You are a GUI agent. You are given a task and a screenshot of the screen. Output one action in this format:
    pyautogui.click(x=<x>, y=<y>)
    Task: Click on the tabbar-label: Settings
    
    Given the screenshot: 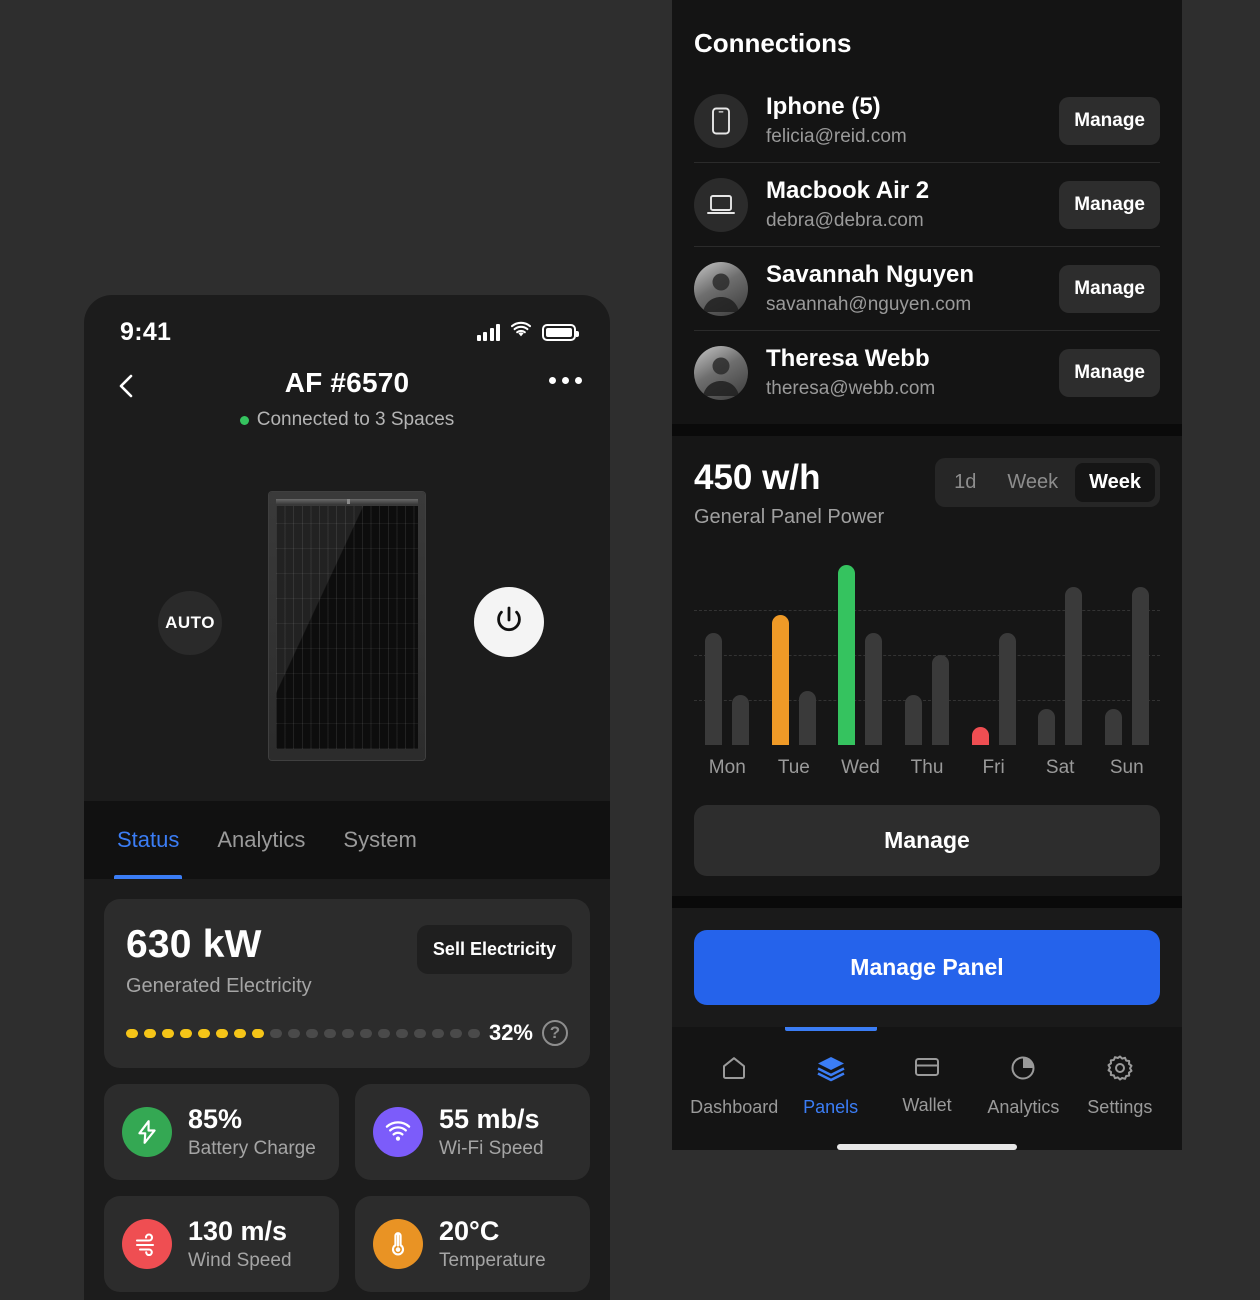 What is the action you would take?
    pyautogui.click(x=1120, y=1107)
    